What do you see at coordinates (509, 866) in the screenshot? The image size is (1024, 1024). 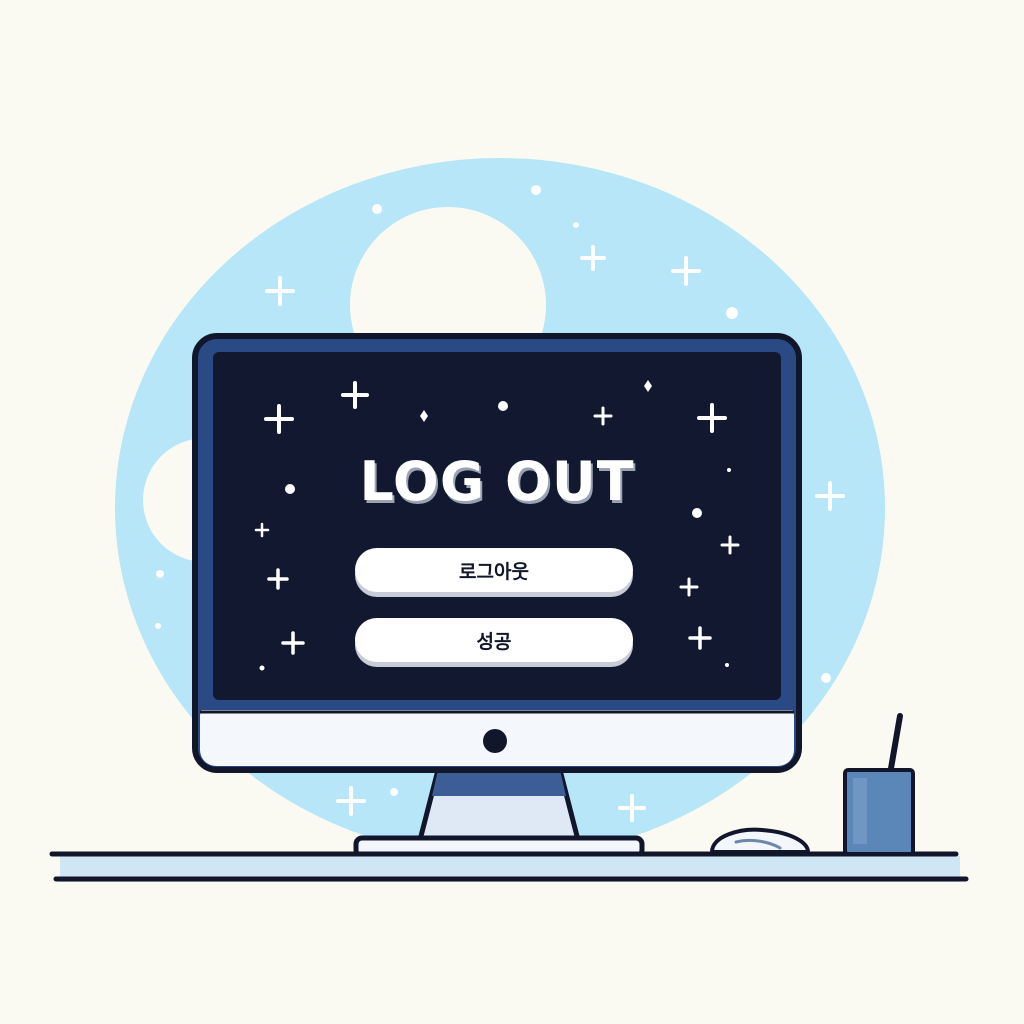 I see `desk` at bounding box center [509, 866].